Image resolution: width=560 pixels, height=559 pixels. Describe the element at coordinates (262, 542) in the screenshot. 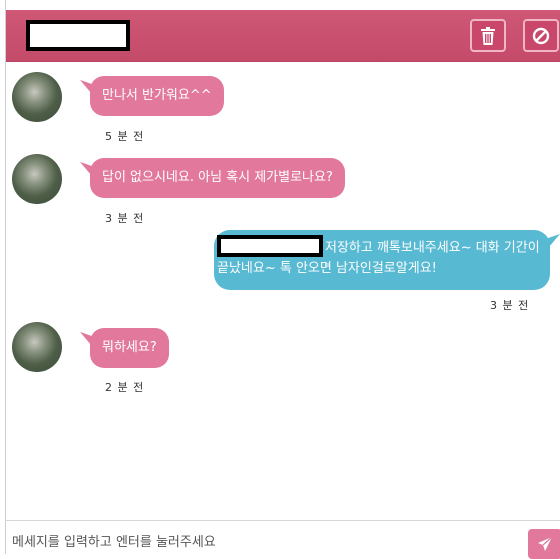

I see `message-input` at that location.